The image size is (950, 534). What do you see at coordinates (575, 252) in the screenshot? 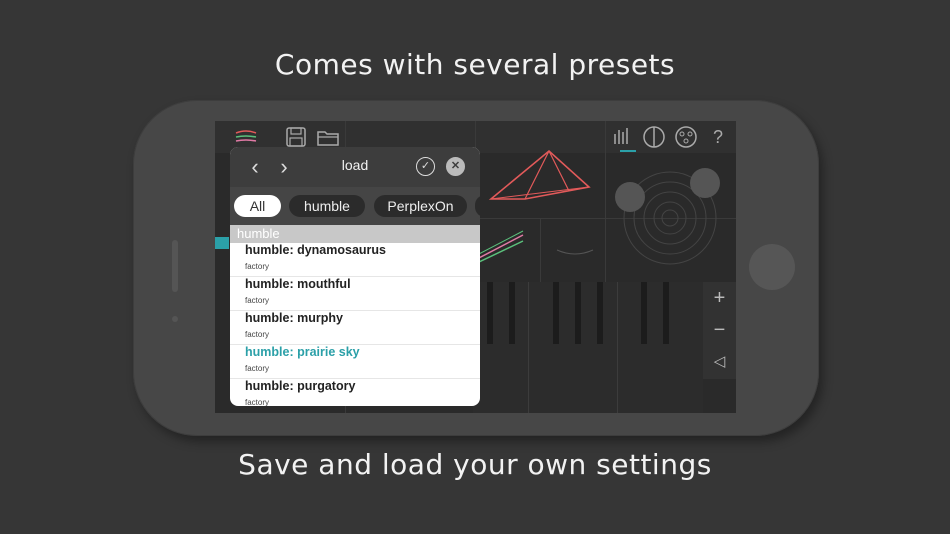
I see `curve-graphic` at bounding box center [575, 252].